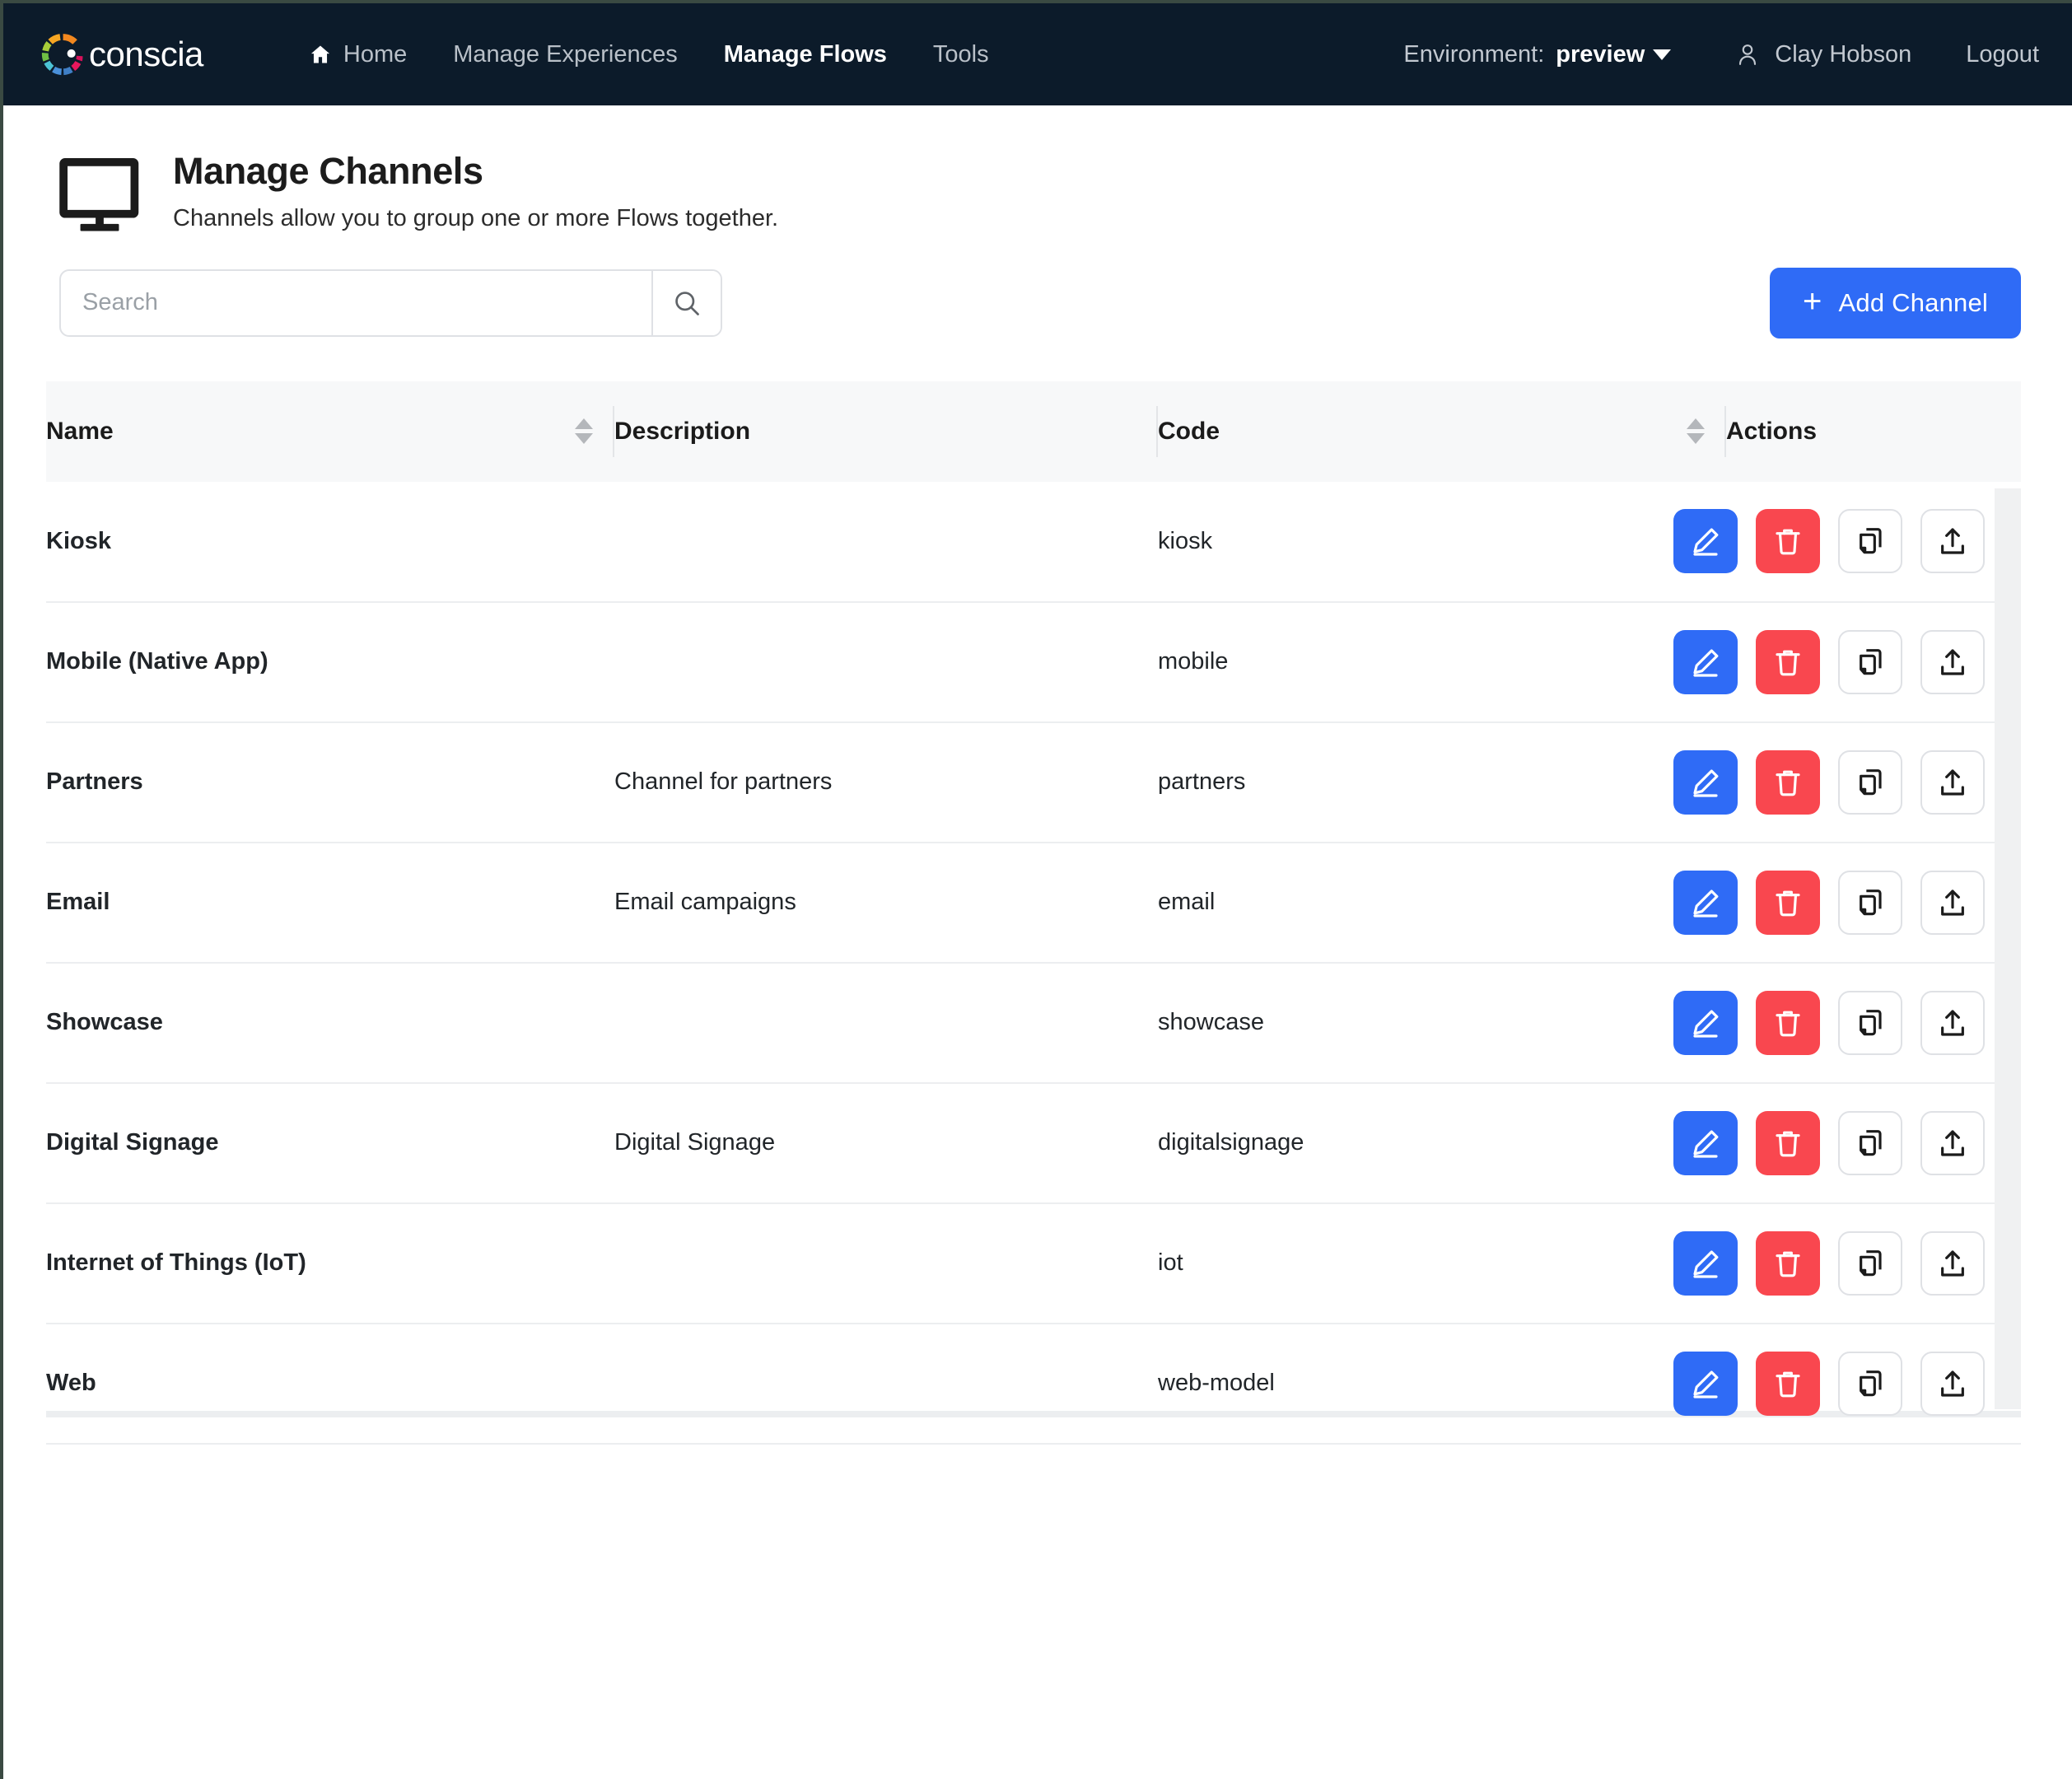 The image size is (2072, 1779). Describe the element at coordinates (330, 662) in the screenshot. I see `cell-name: Mobile (Native App)` at that location.